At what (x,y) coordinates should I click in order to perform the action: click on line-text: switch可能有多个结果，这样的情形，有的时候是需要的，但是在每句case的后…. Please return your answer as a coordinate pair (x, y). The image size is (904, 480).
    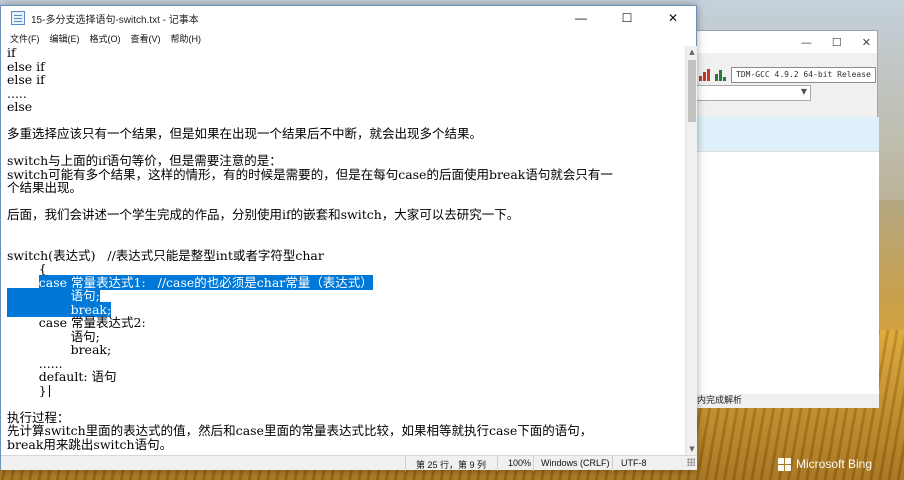
    Looking at the image, I should click on (310, 174).